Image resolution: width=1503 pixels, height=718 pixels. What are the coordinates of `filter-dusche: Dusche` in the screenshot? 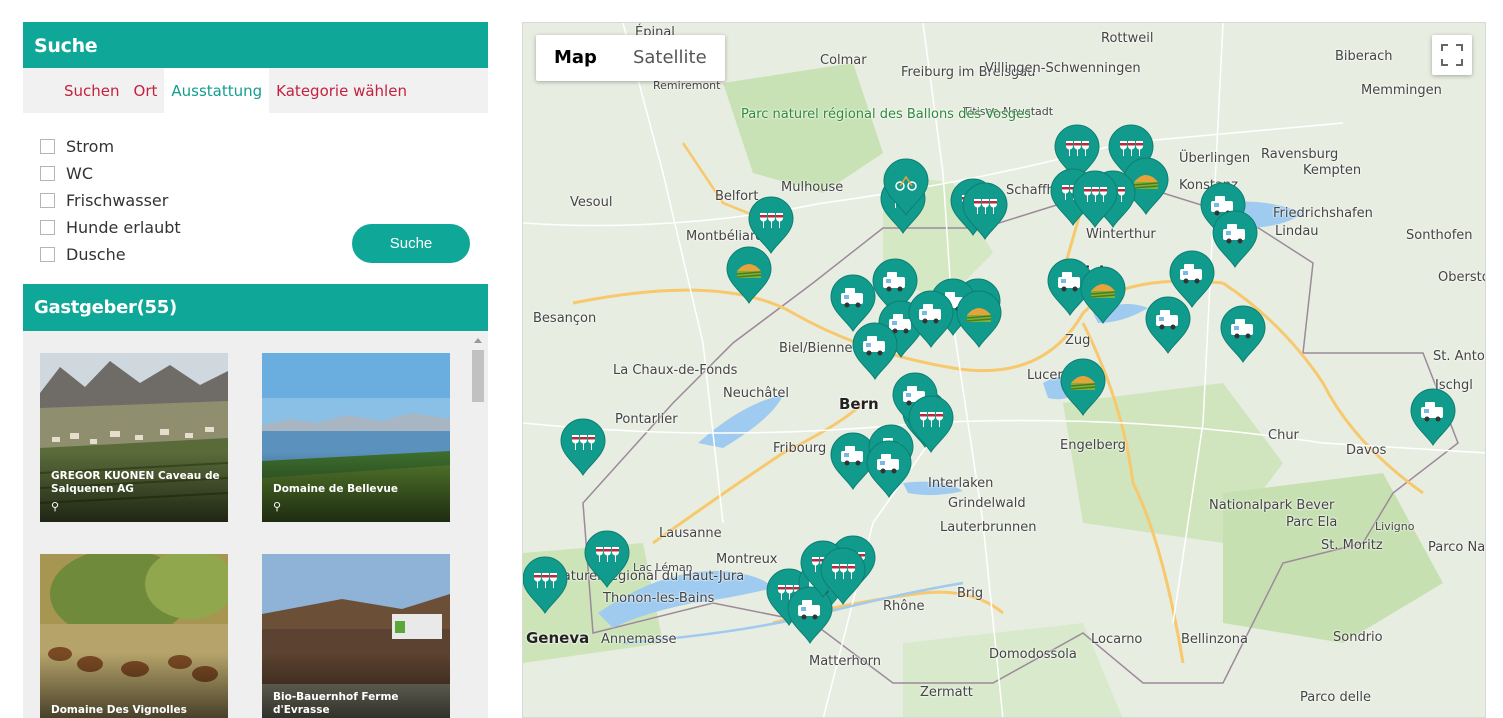 It's located at (110, 254).